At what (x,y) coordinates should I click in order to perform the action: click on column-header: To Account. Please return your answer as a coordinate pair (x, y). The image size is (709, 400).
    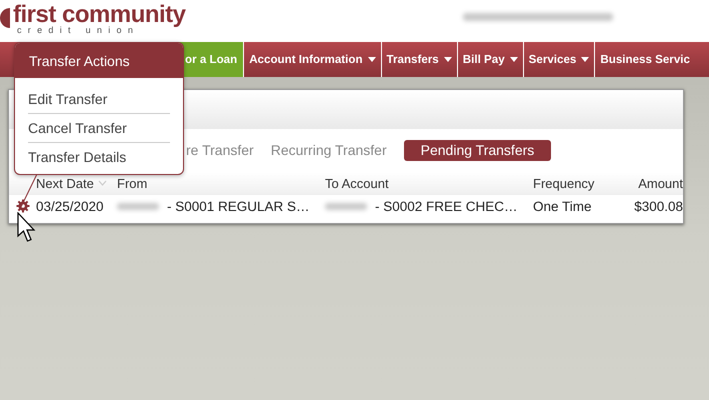
    Looking at the image, I should click on (357, 183).